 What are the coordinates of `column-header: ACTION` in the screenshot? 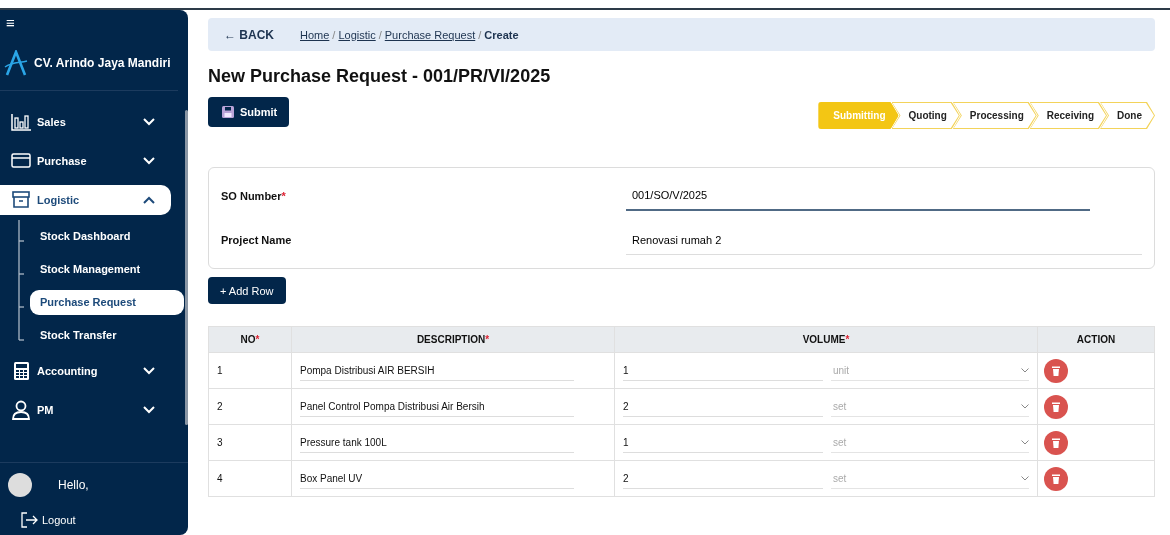 It's located at (1096, 339).